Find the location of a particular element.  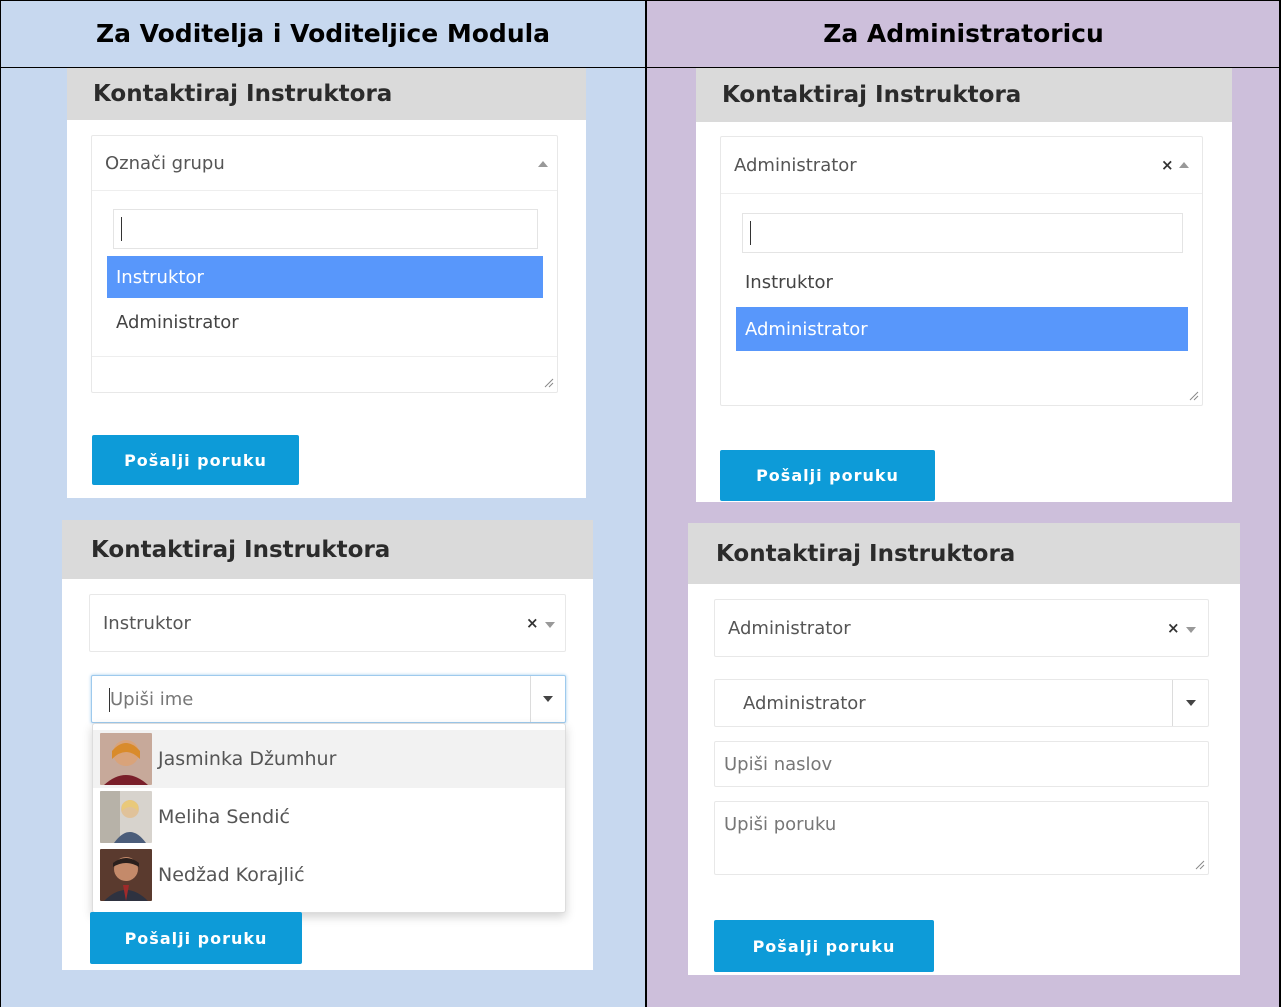

subject-placeholder: Upiši naslov is located at coordinates (778, 764).